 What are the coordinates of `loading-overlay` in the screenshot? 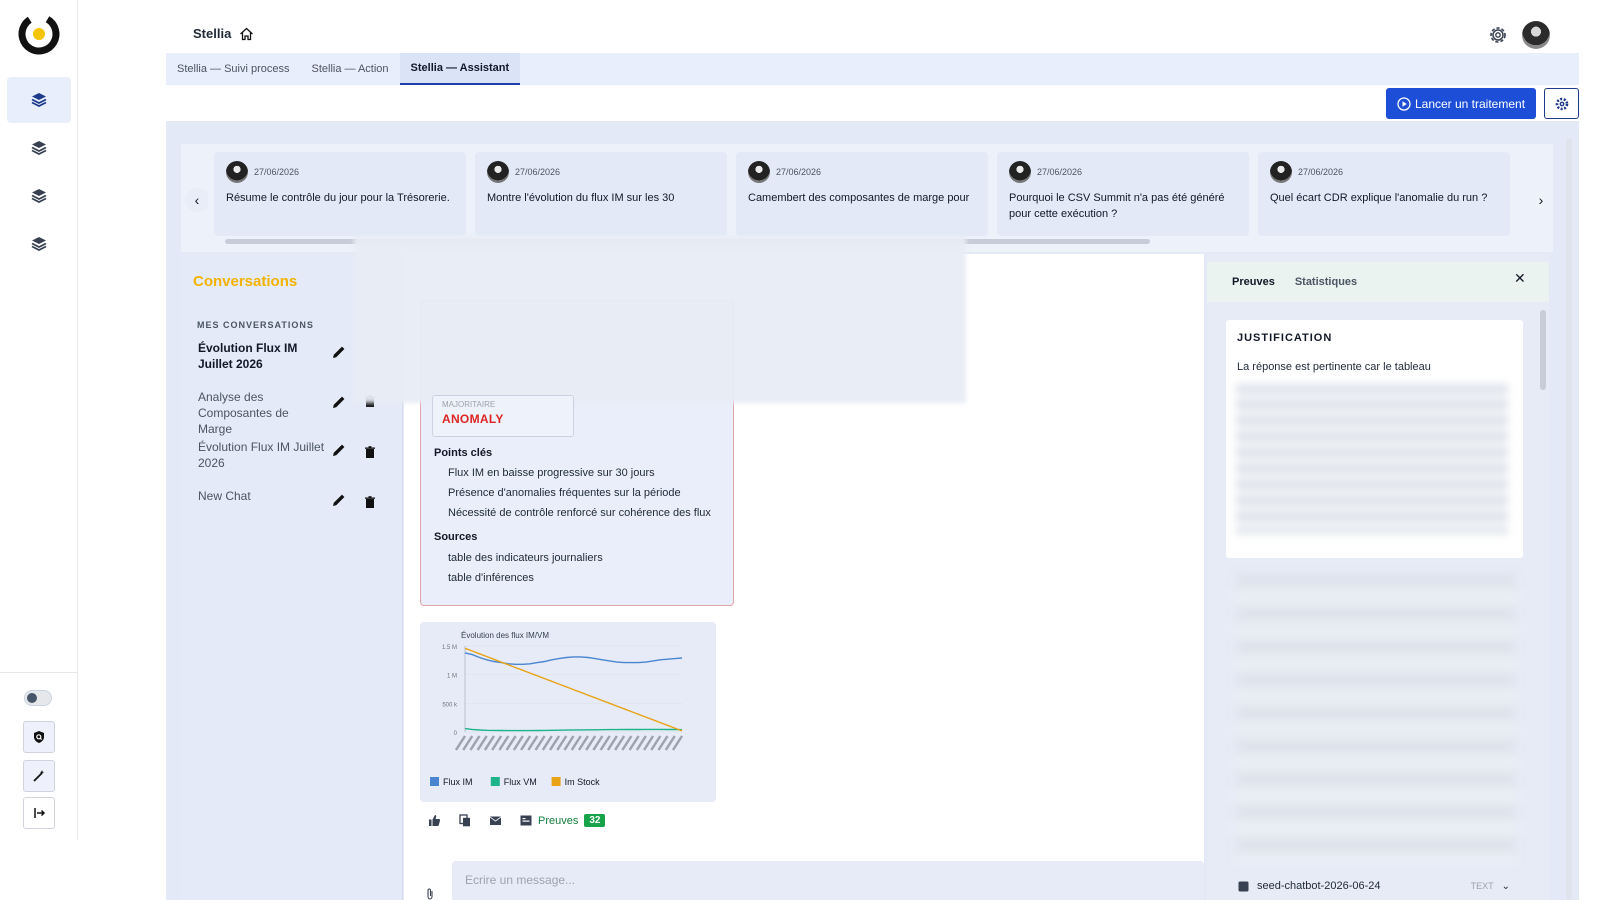 It's located at (660, 319).